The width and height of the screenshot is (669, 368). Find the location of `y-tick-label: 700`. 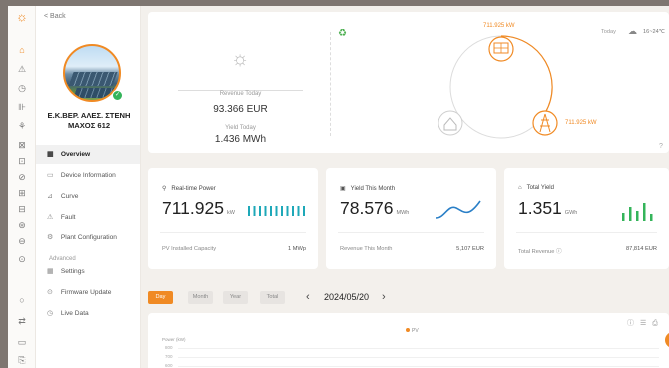

y-tick-label: 700 is located at coordinates (169, 356).